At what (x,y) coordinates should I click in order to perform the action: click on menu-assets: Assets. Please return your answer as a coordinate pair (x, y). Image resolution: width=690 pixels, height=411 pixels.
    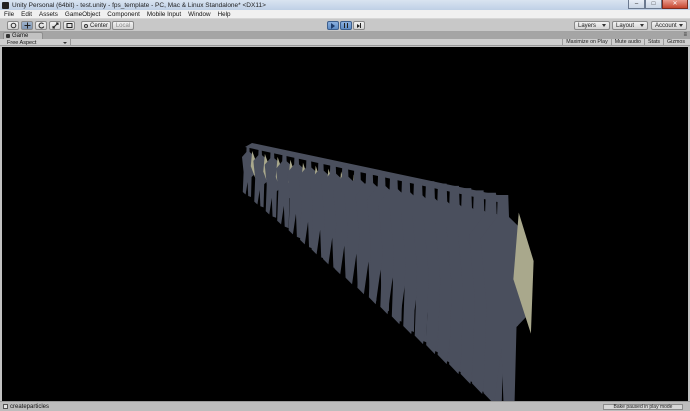
    Looking at the image, I should click on (48, 14).